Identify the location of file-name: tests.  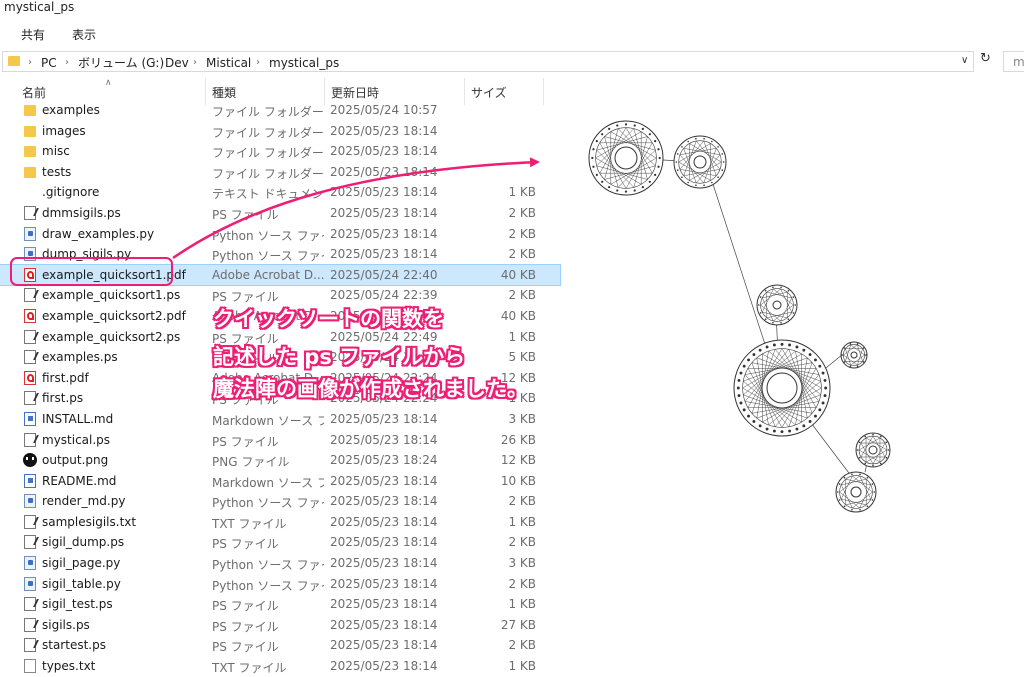
(57, 171).